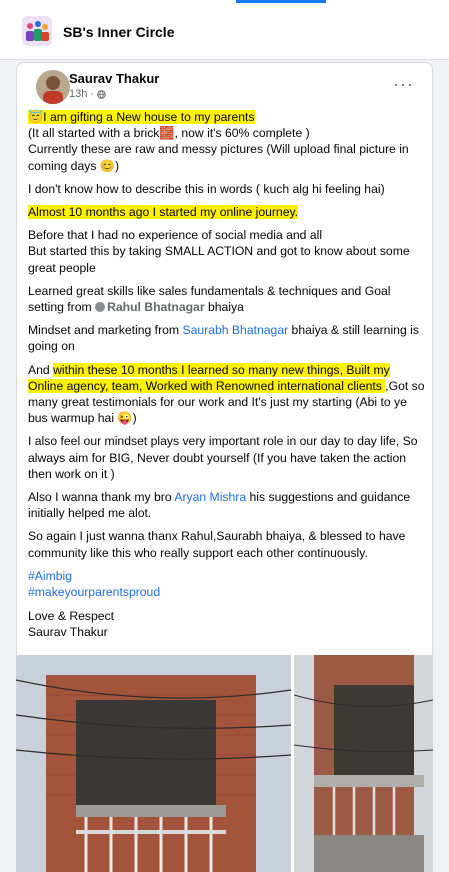  I want to click on hashtags: #Aimbig #makeyourparentsproud, so click(227, 584).